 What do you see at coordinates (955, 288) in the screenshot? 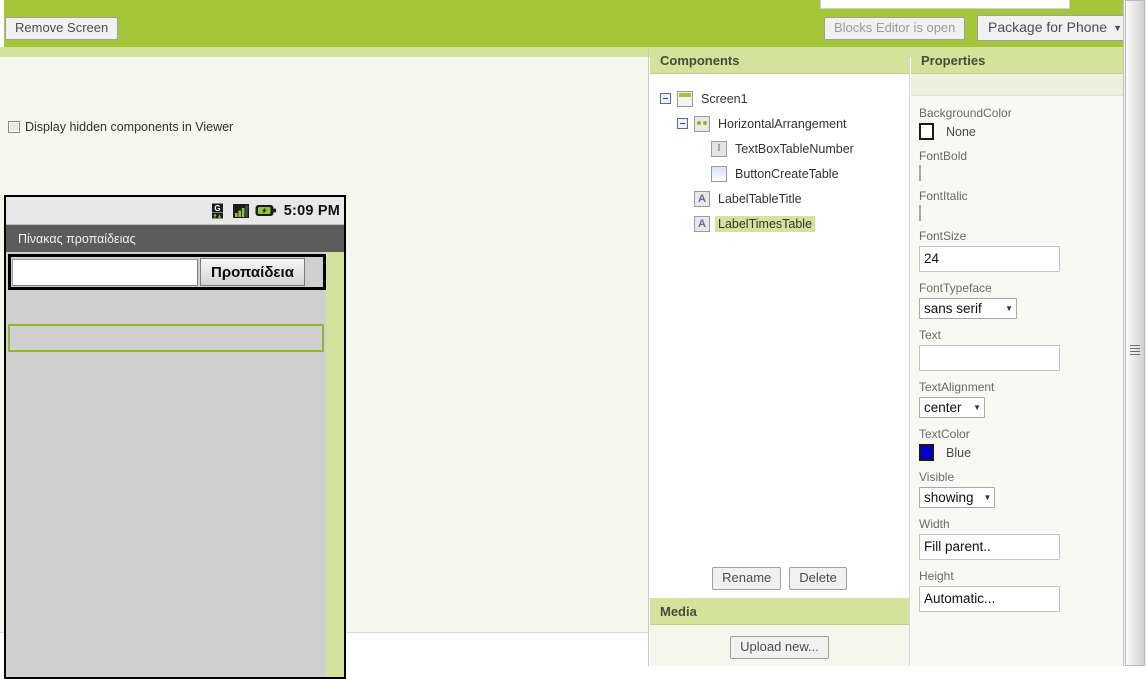
I see `property-fonttypeface-label: FontTypeface` at bounding box center [955, 288].